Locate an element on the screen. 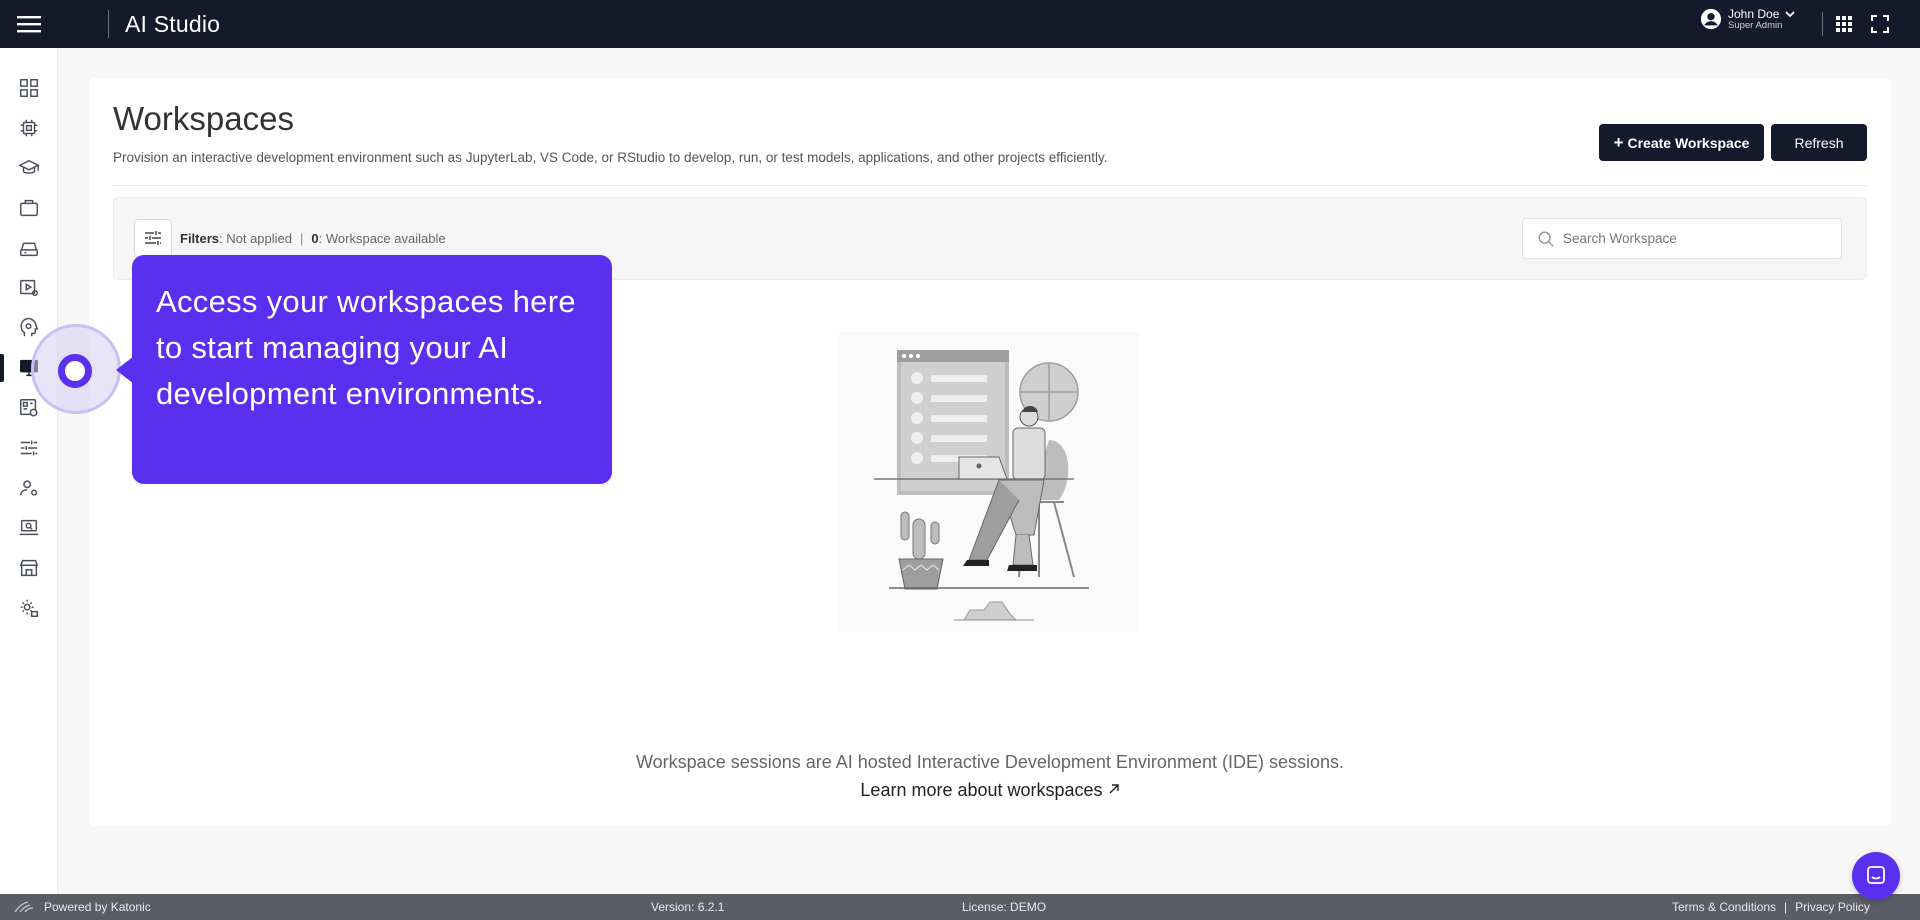 The image size is (1920, 920). sidebar-item-storage is located at coordinates (29, 248).